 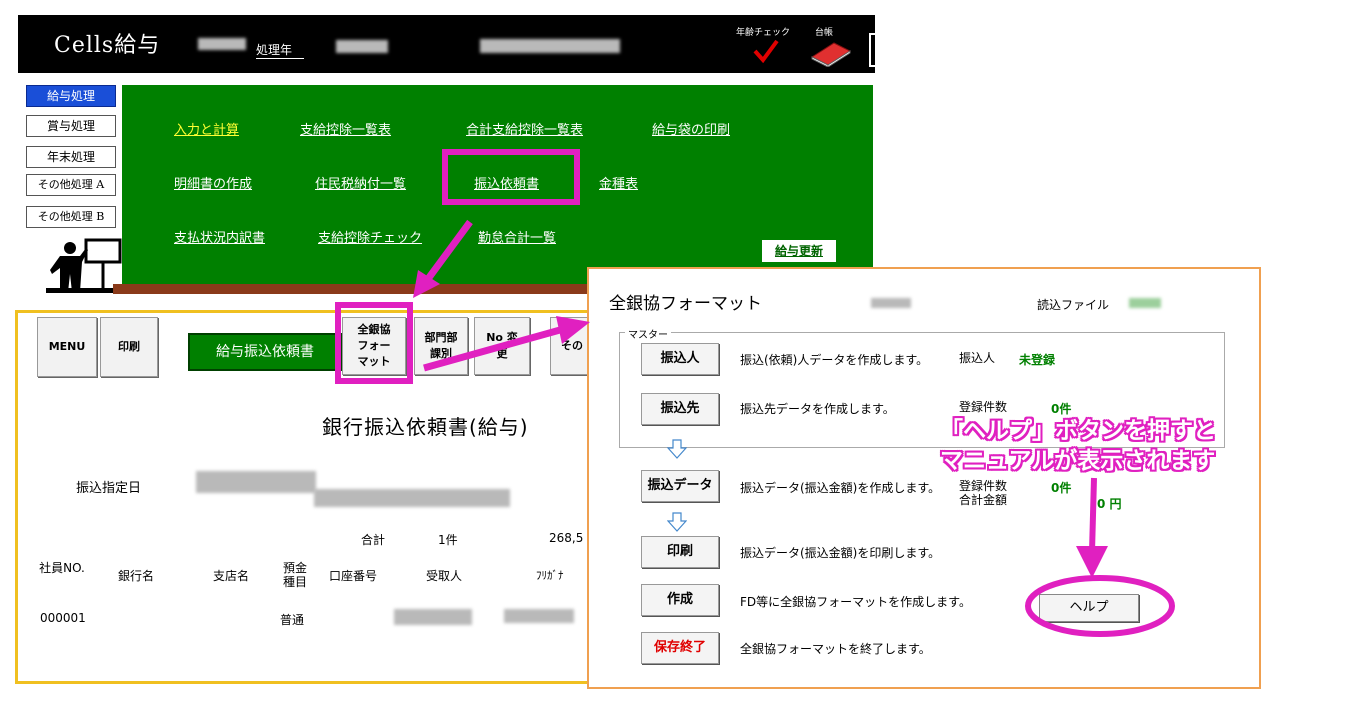 What do you see at coordinates (691, 128) in the screenshot?
I see `menu-pay-envelope-print: 給与袋の印刷` at bounding box center [691, 128].